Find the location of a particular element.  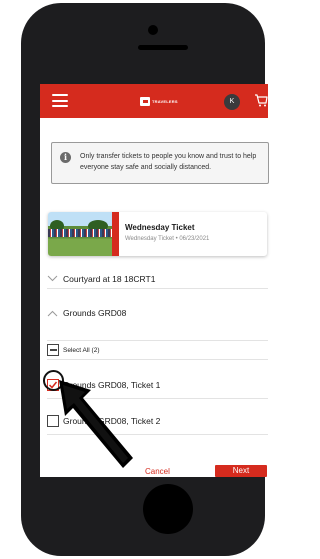

select-all-label: Select All (2) is located at coordinates (81, 350).